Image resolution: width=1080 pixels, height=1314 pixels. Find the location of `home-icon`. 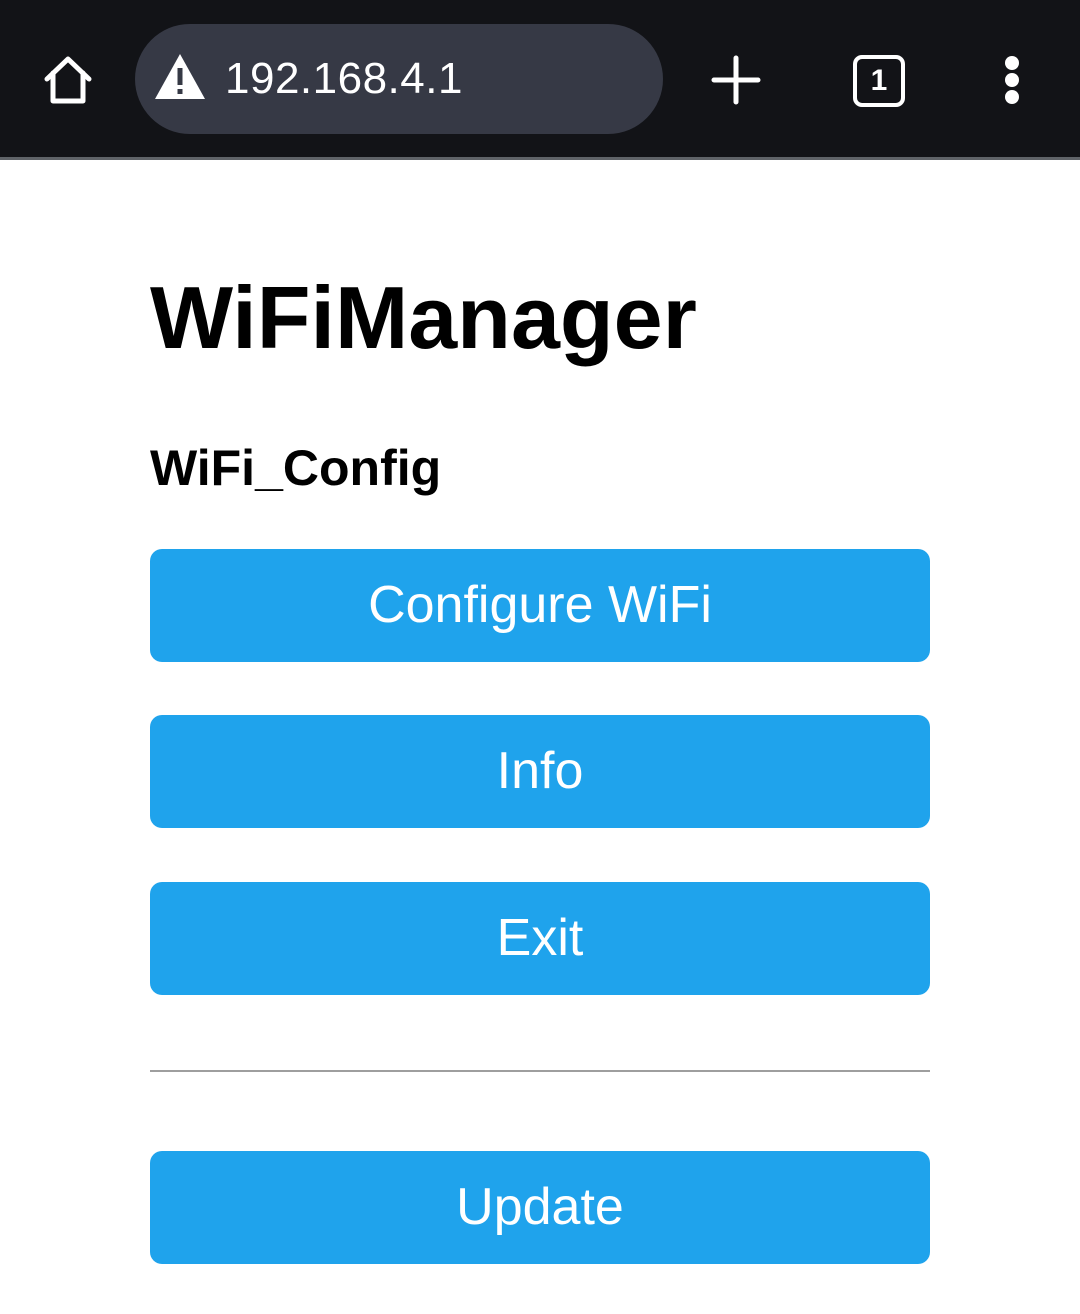

home-icon is located at coordinates (68, 80).